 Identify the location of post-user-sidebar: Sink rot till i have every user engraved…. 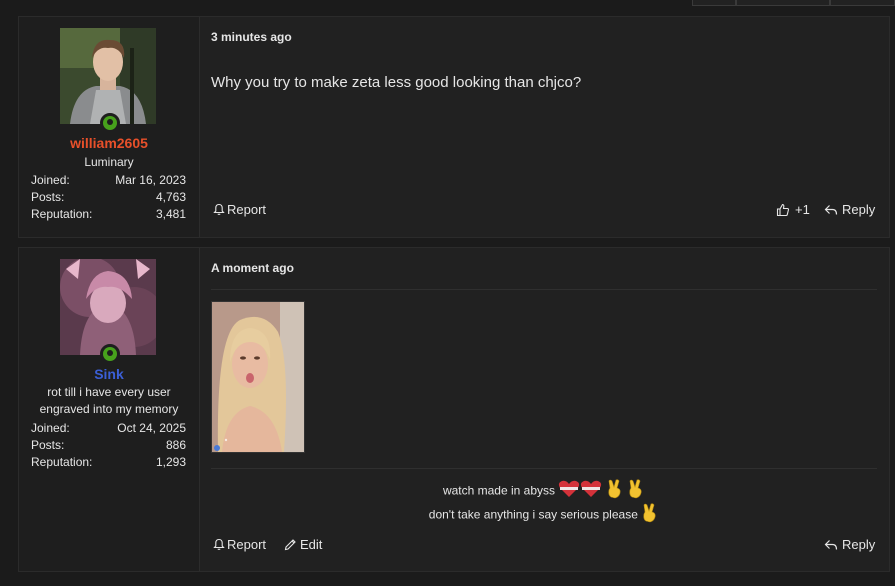
(109, 409).